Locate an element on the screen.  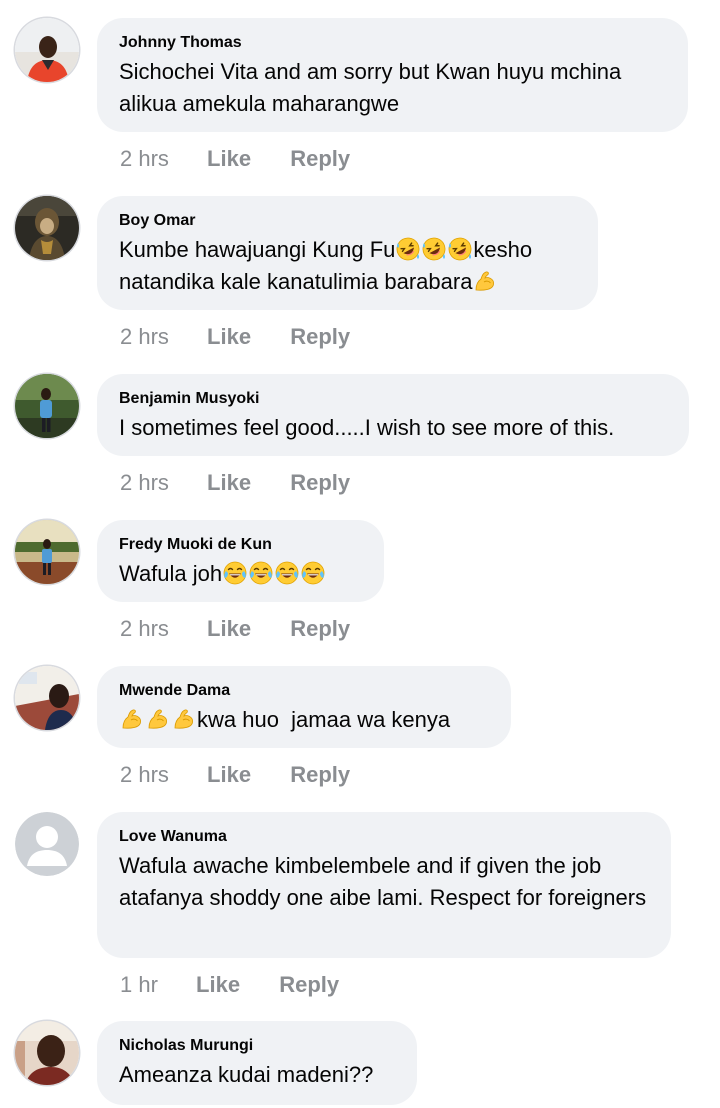
comment-author: Fredy Muoki de Kun is located at coordinates (240, 545).